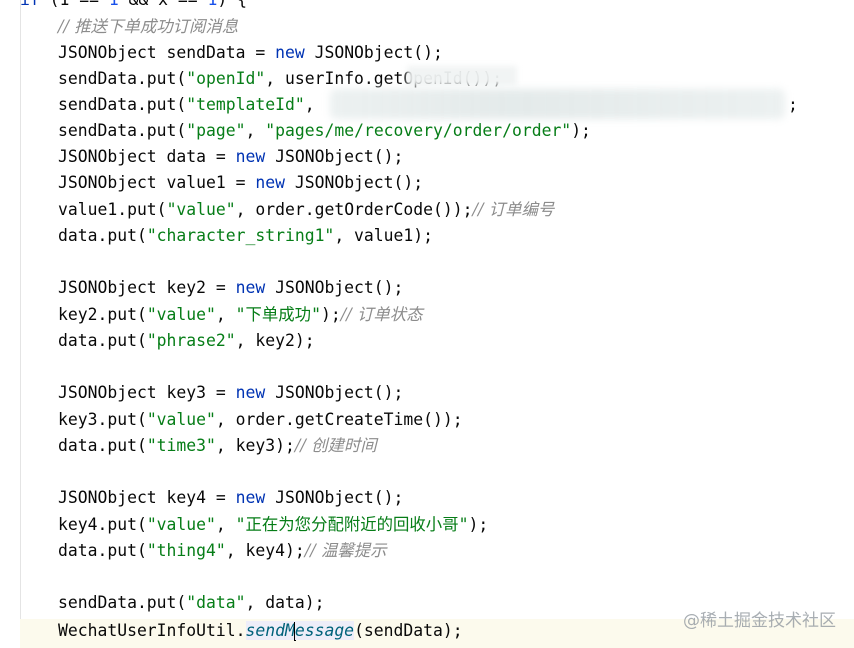 The height and width of the screenshot is (648, 854). What do you see at coordinates (275, 340) in the screenshot?
I see `code-text: , key2);` at bounding box center [275, 340].